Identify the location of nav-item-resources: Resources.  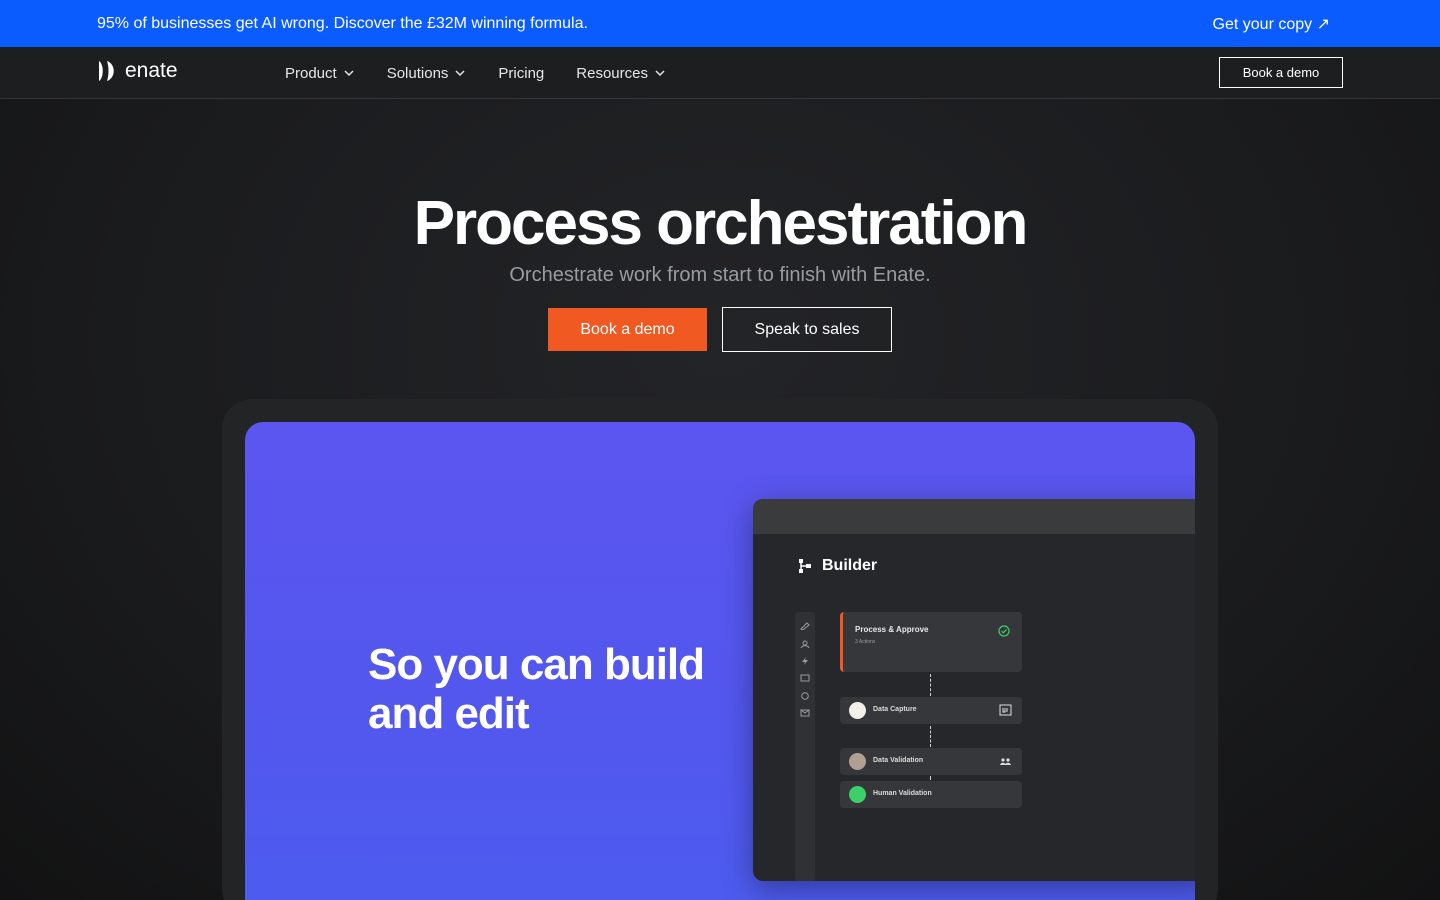
(621, 73).